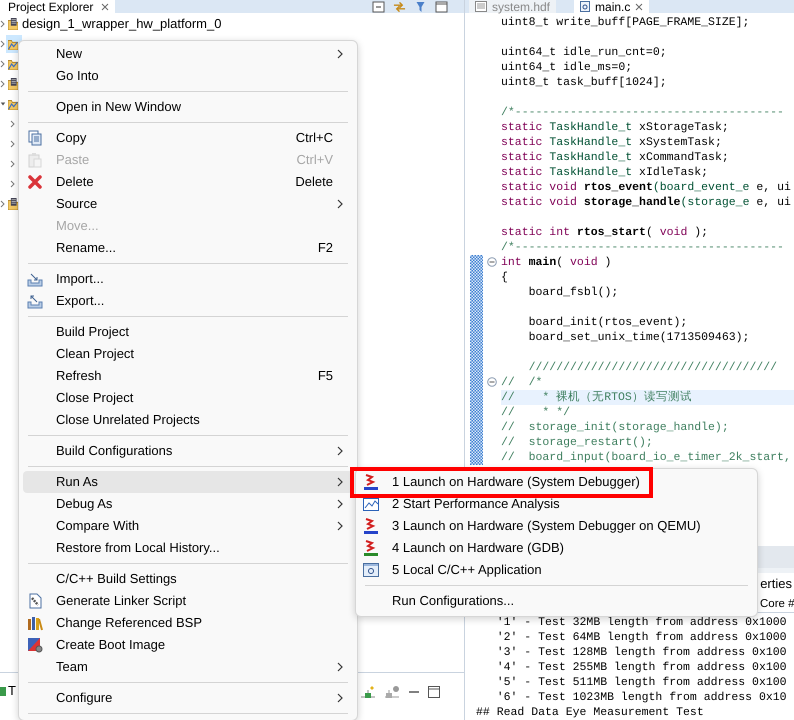 The image size is (794, 720). Describe the element at coordinates (35, 279) in the screenshot. I see `import-icon` at that location.